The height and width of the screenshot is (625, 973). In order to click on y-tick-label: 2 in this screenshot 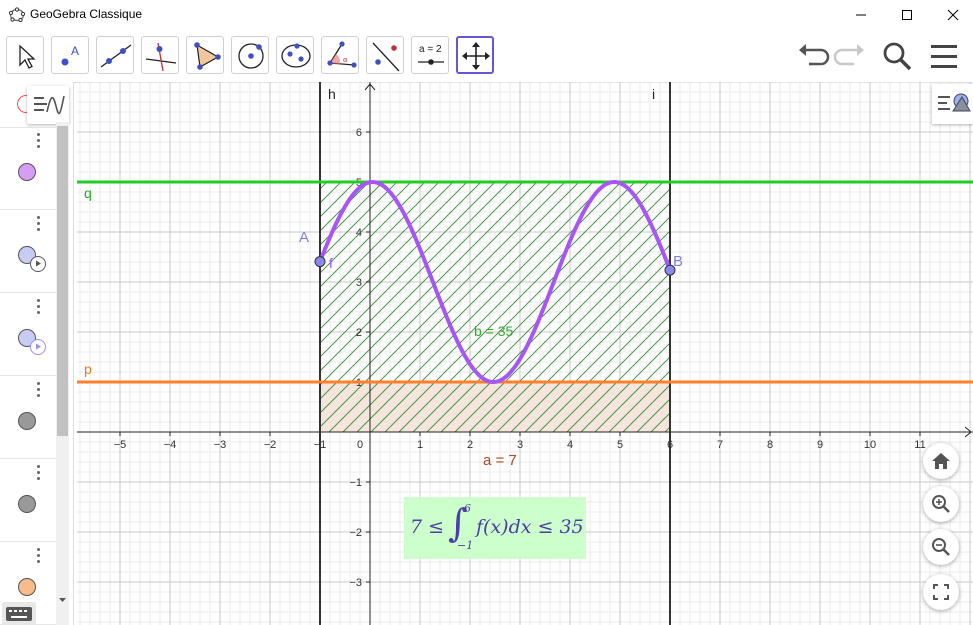, I will do `click(359, 333)`.